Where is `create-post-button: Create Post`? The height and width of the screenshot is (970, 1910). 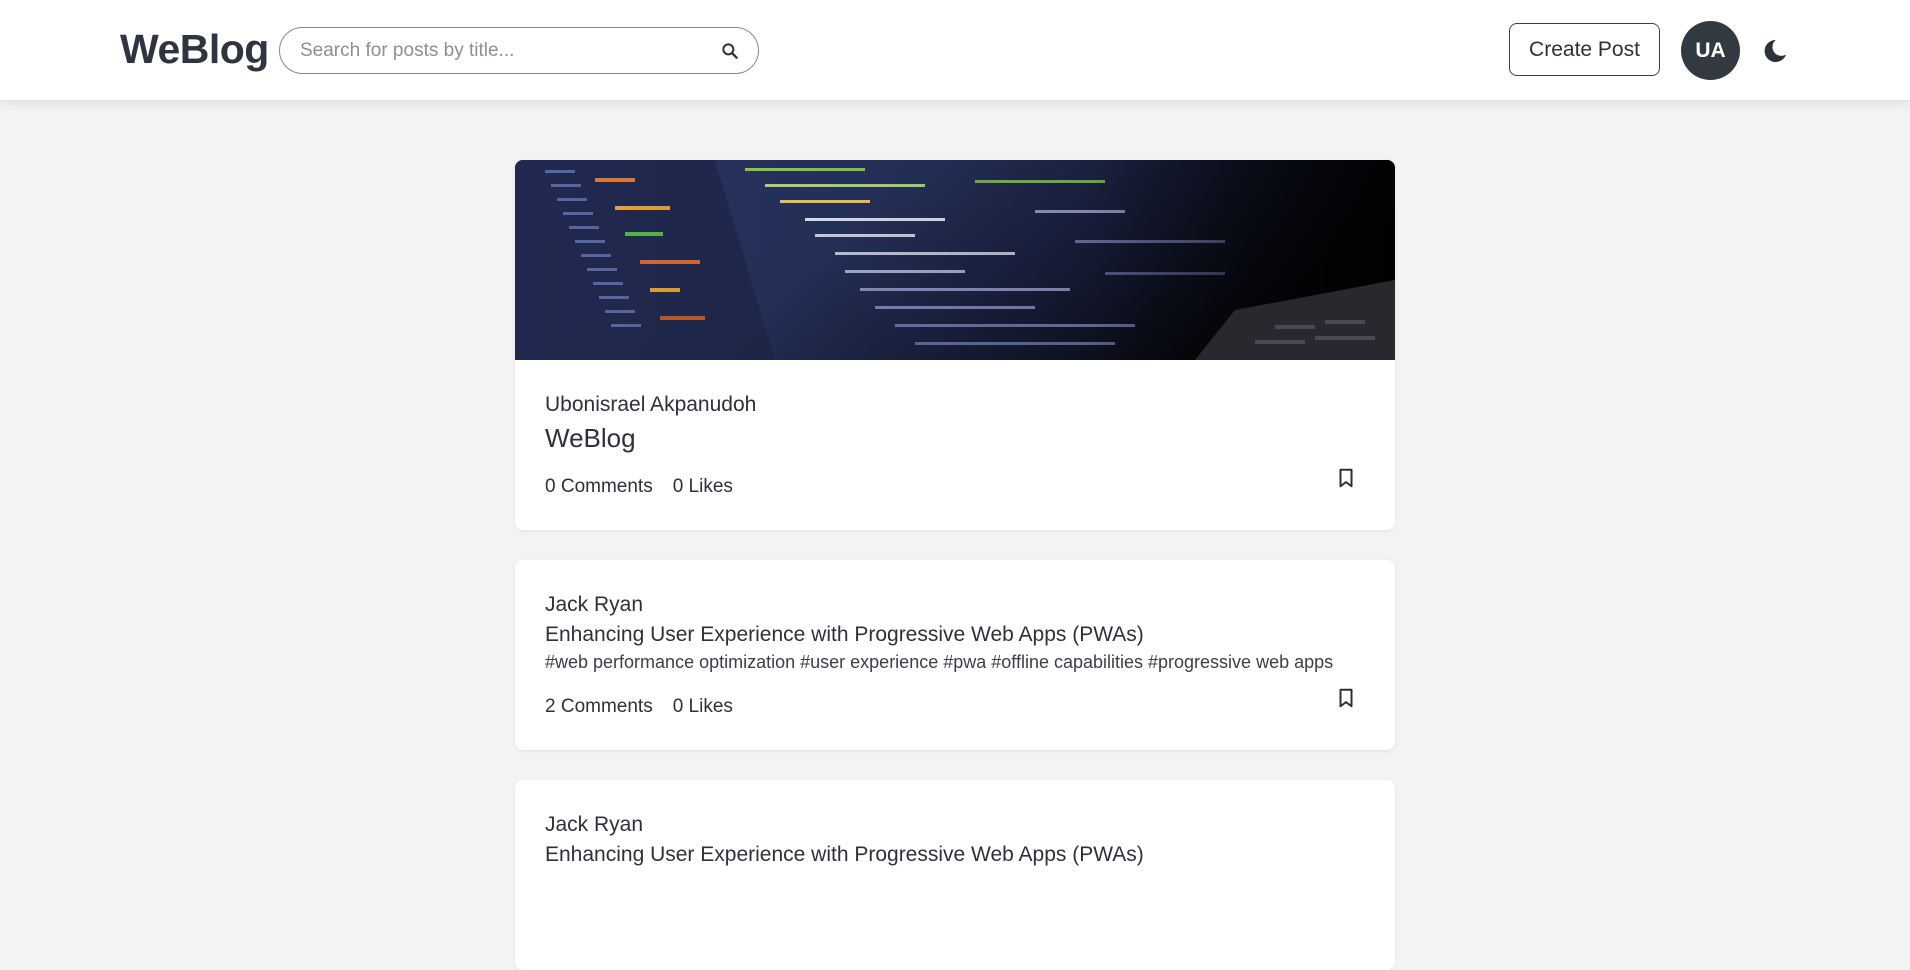
create-post-button: Create Post is located at coordinates (1584, 49).